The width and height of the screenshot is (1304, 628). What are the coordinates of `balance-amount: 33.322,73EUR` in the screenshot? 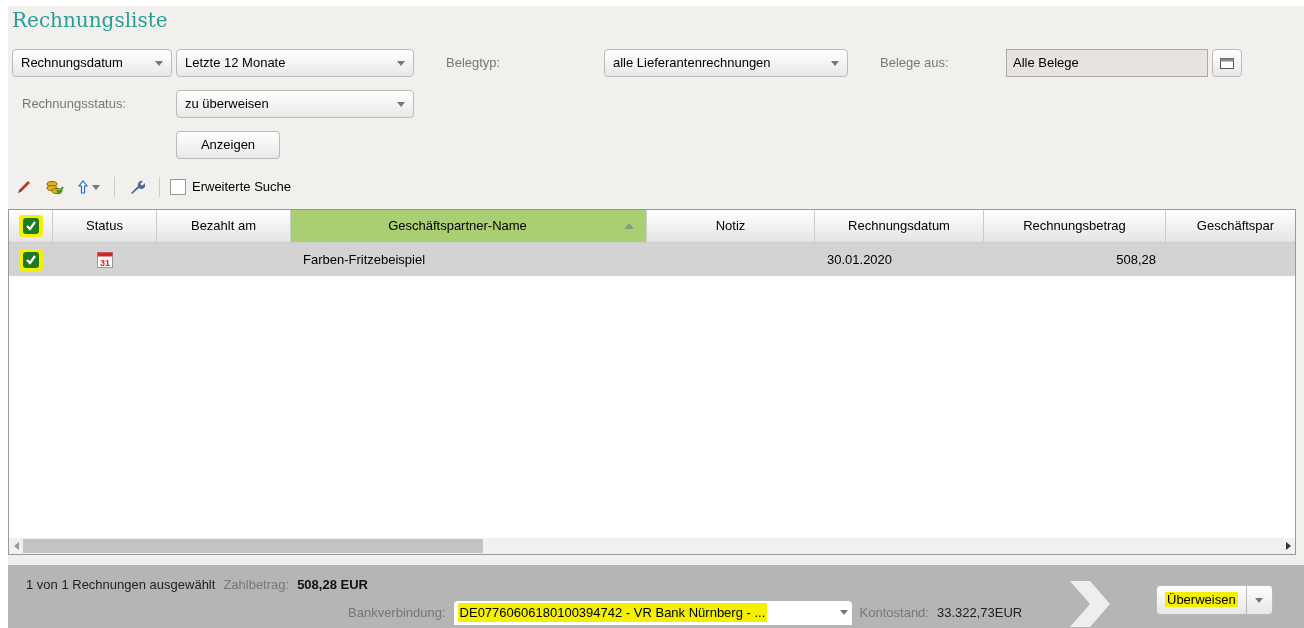 It's located at (979, 612).